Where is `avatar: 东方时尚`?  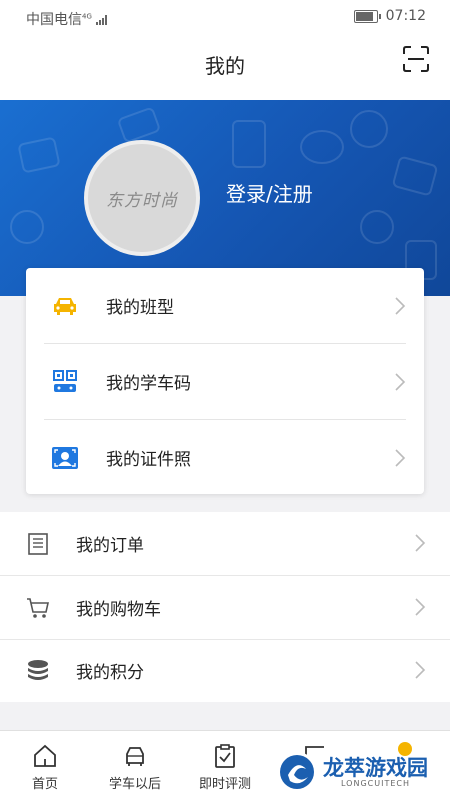 avatar: 东方时尚 is located at coordinates (142, 198).